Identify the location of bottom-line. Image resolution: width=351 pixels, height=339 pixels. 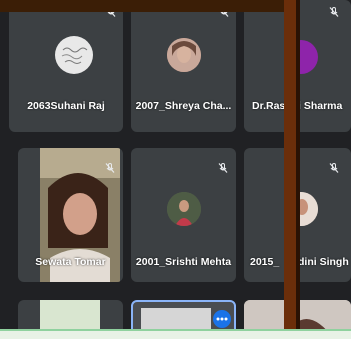
(175, 330).